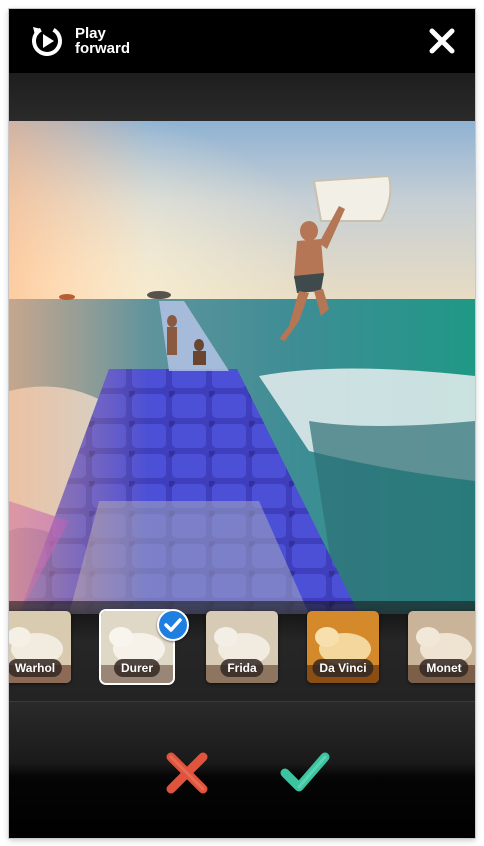  I want to click on filter-strip: Warhol Durer Frida Da Vinci Monet, so click(242, 651).